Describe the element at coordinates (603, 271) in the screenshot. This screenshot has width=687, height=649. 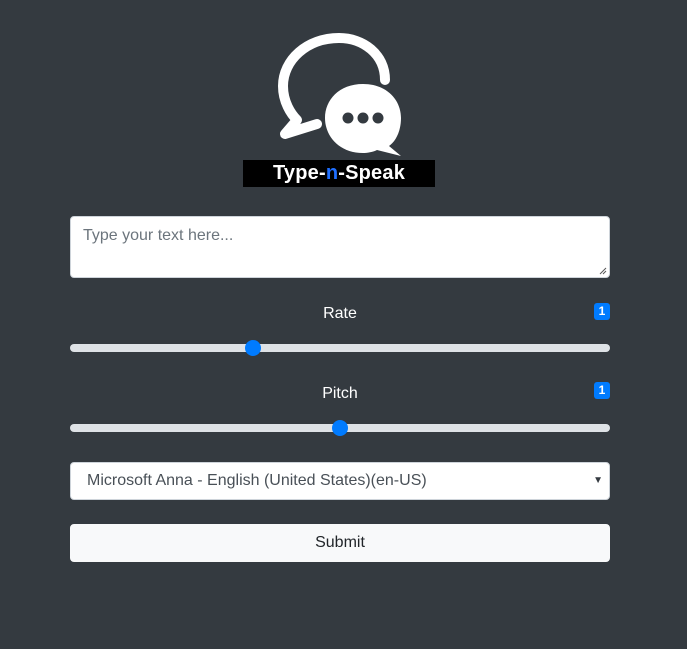
I see `resize-handle-icon` at that location.